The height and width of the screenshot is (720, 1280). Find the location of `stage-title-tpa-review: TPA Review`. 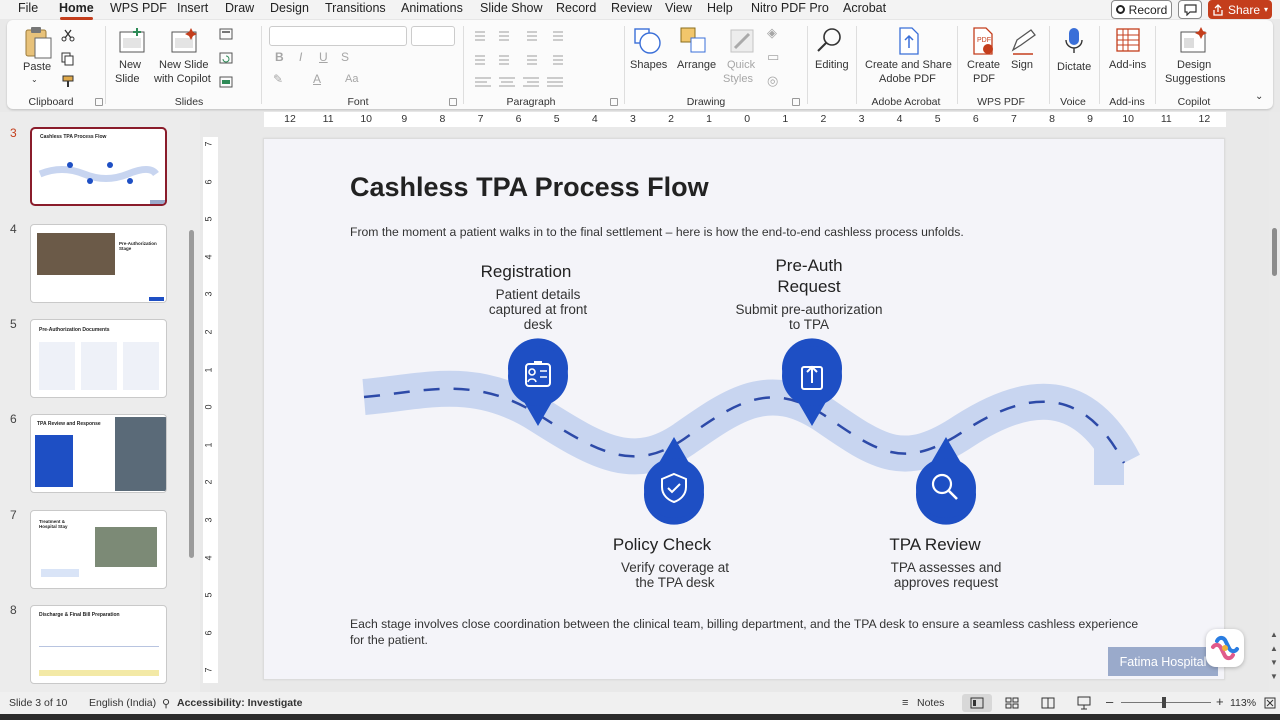

stage-title-tpa-review: TPA Review is located at coordinates (935, 544).